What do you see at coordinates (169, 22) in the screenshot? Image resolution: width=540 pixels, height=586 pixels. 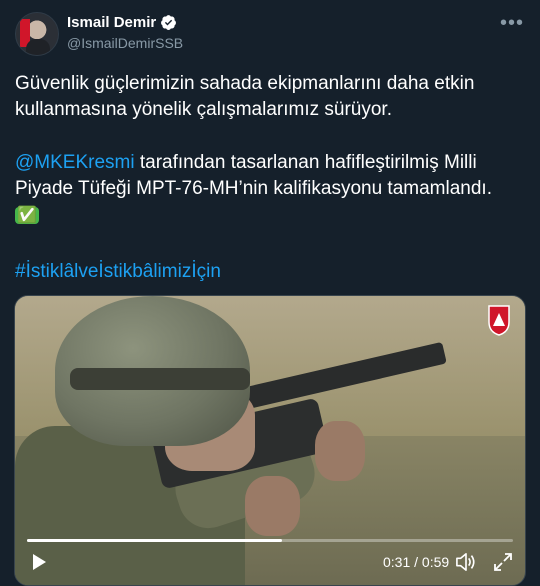 I see `verified-badge-icon` at bounding box center [169, 22].